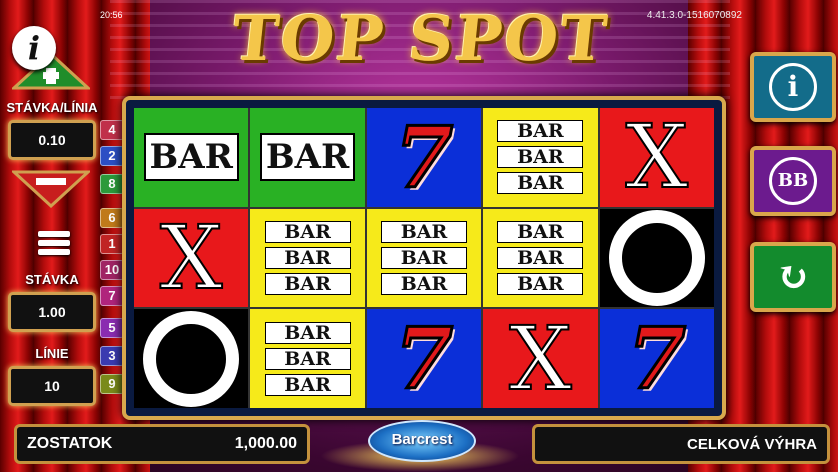 The height and width of the screenshot is (472, 838). Describe the element at coordinates (112, 218) in the screenshot. I see `payline-marker: 6` at that location.